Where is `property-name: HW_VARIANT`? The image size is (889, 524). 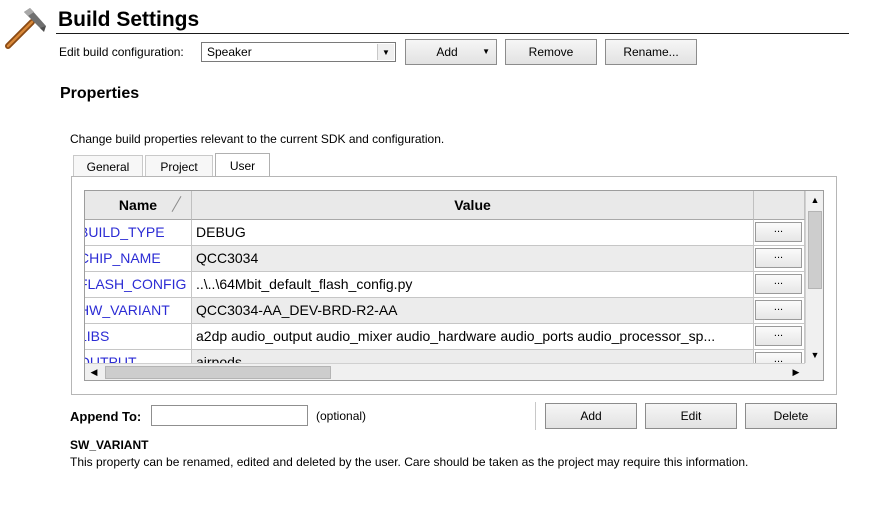 property-name: HW_VARIANT is located at coordinates (138, 311).